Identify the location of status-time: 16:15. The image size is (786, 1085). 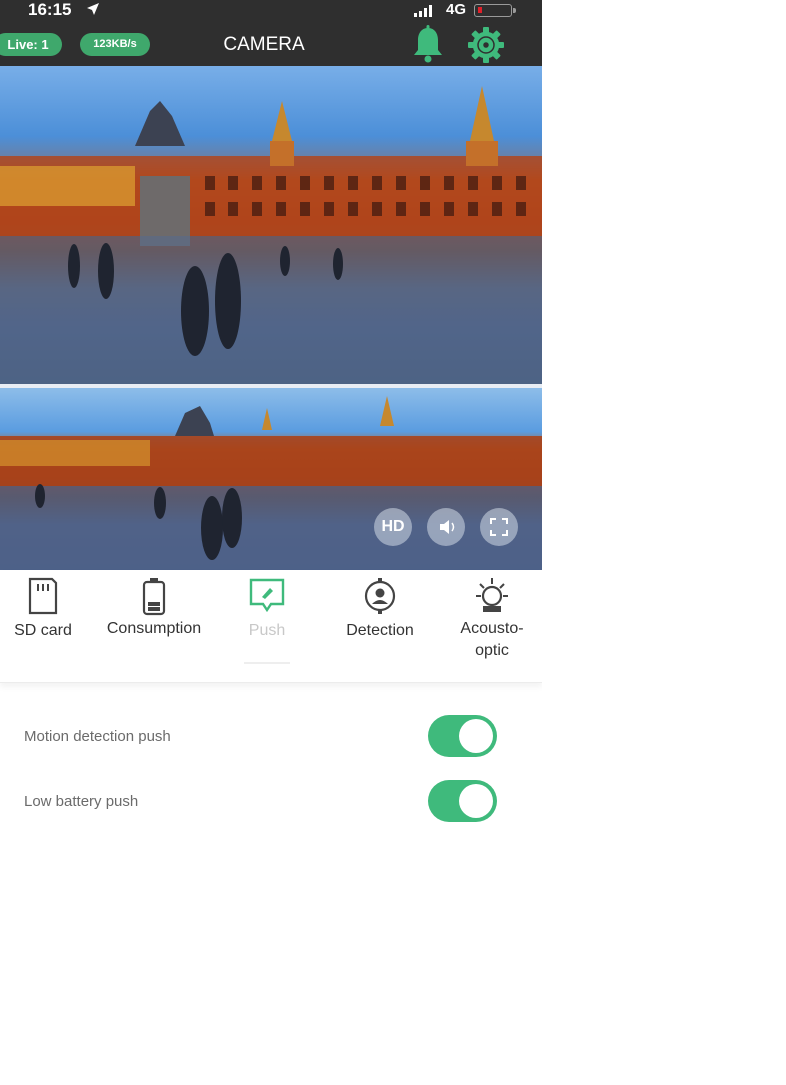
(50, 9).